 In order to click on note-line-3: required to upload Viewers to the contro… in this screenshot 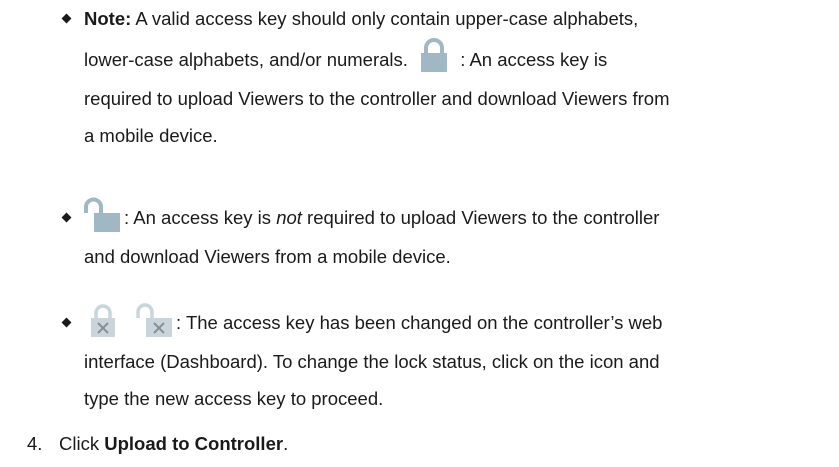, I will do `click(377, 99)`.